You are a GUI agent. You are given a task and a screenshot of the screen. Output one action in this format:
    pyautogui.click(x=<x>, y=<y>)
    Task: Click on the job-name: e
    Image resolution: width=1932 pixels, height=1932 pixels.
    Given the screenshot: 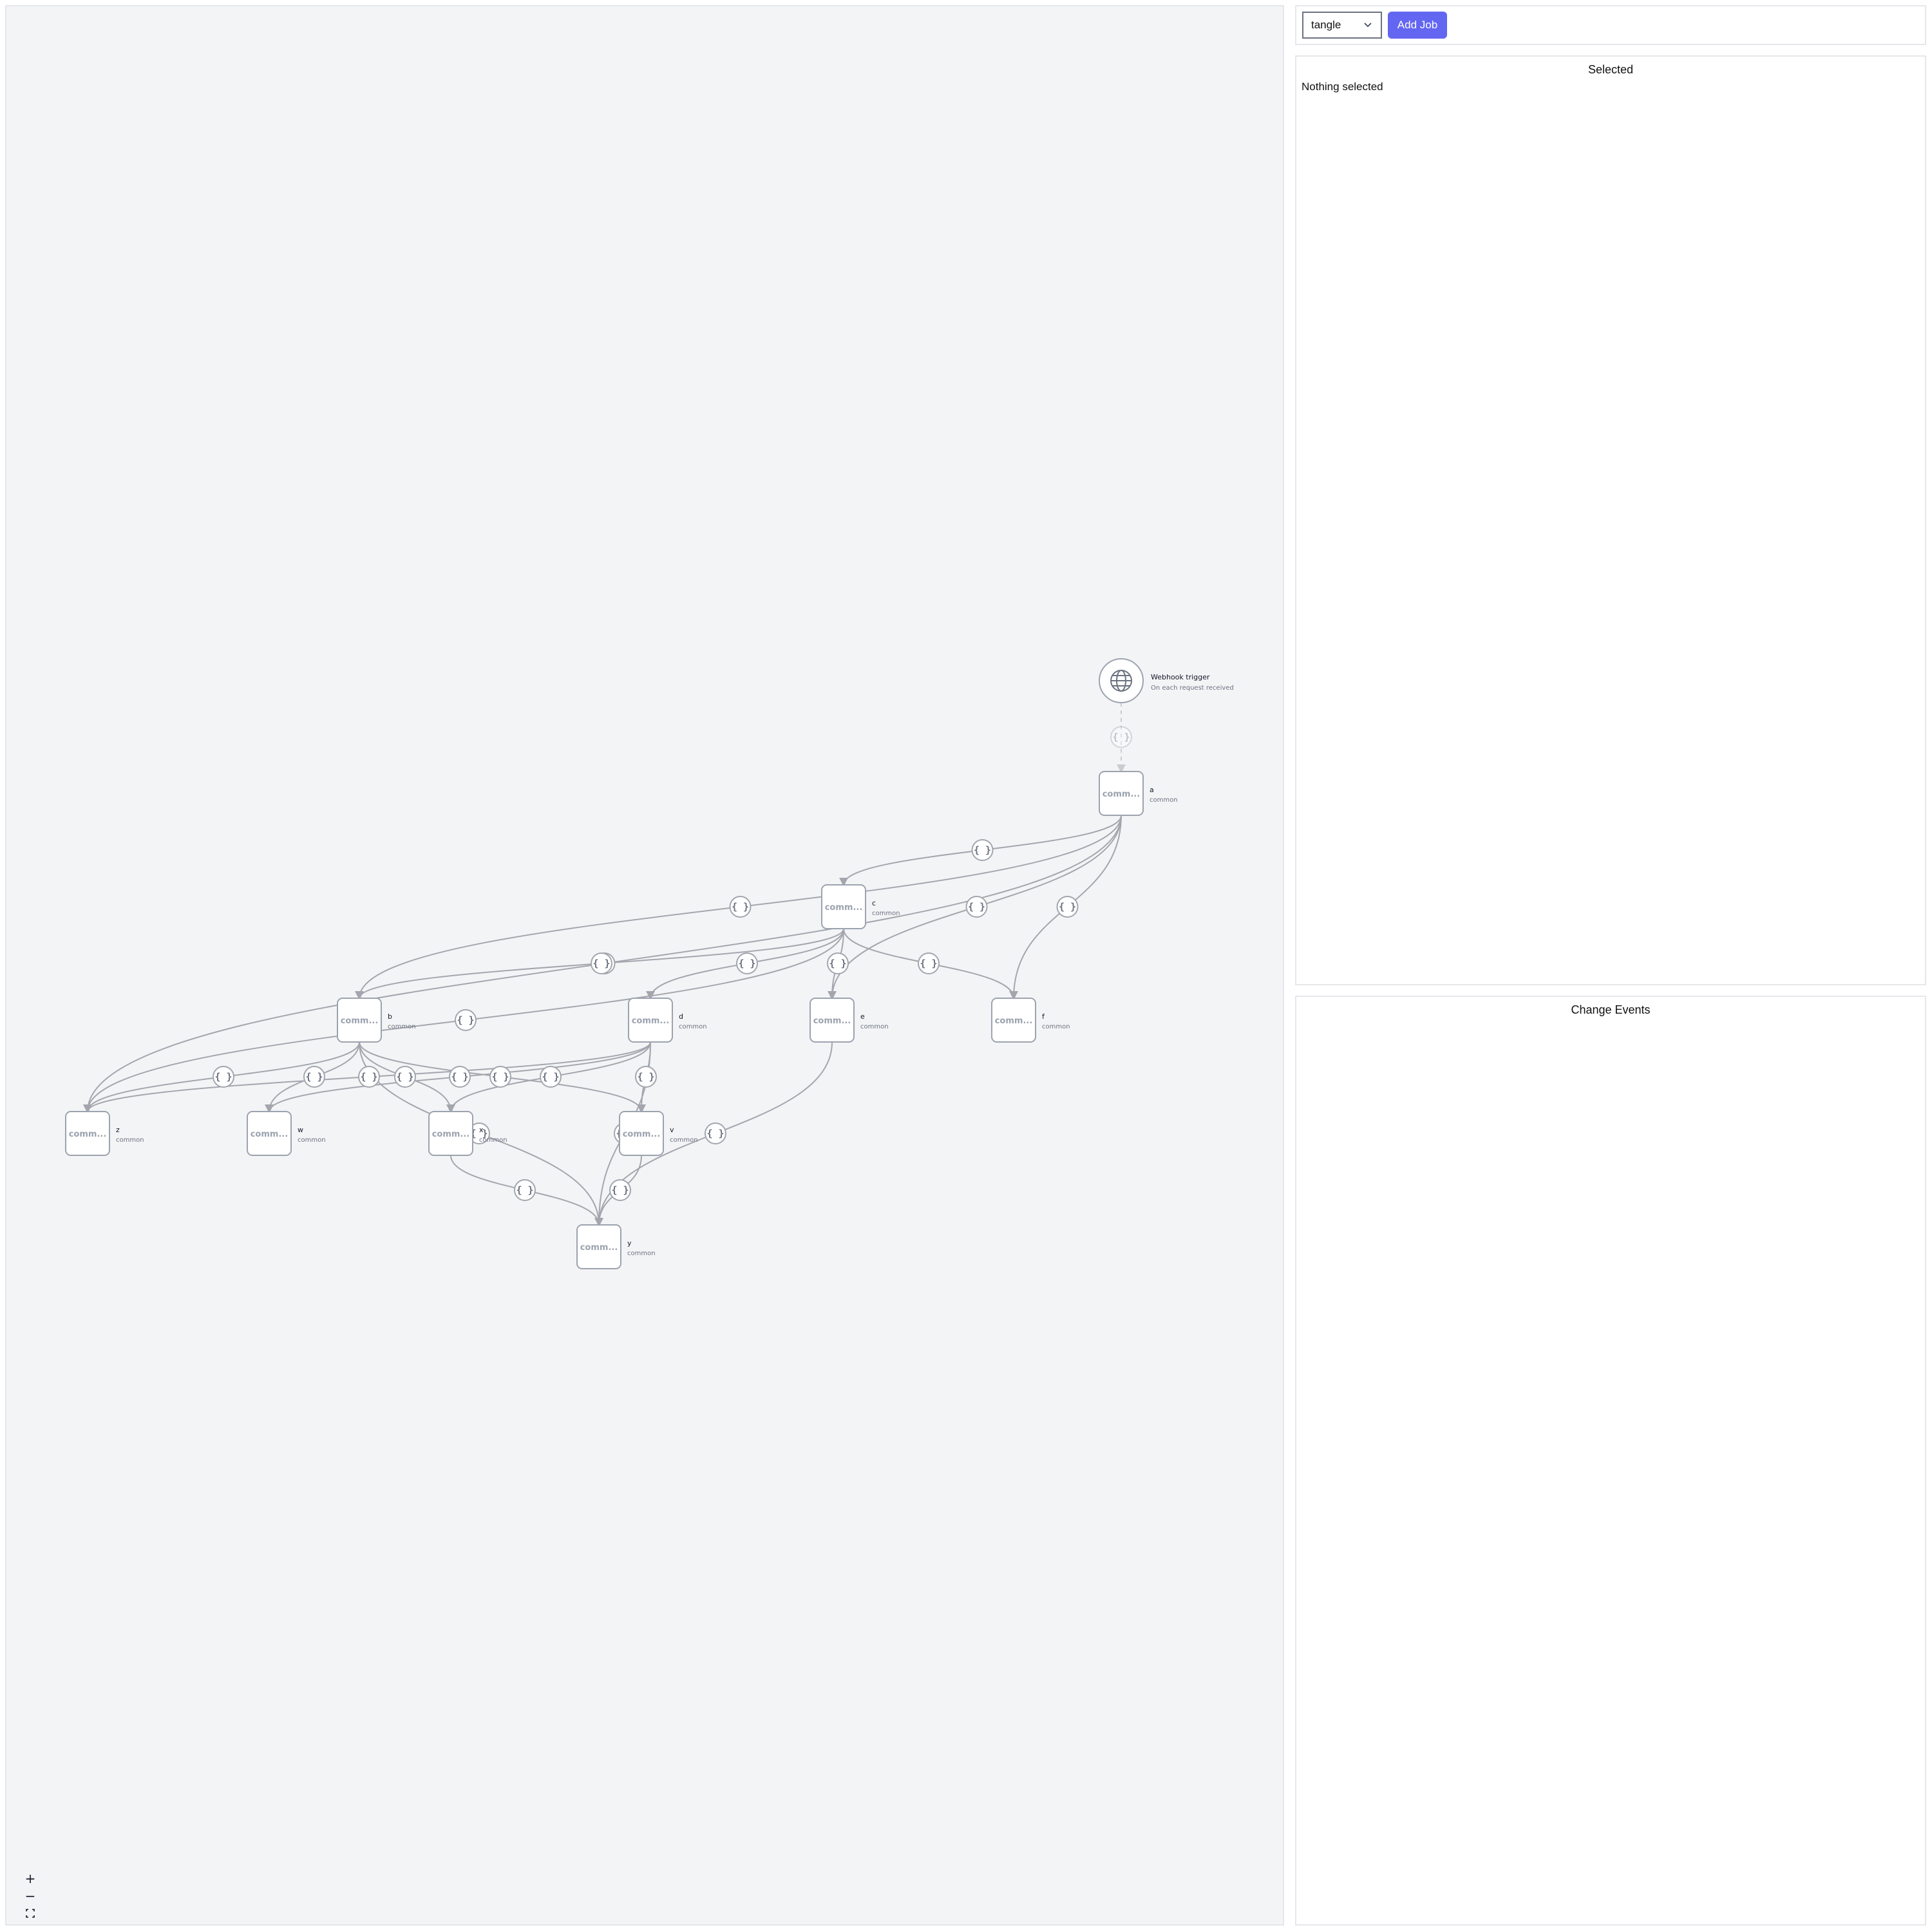 What is the action you would take?
    pyautogui.click(x=862, y=1016)
    